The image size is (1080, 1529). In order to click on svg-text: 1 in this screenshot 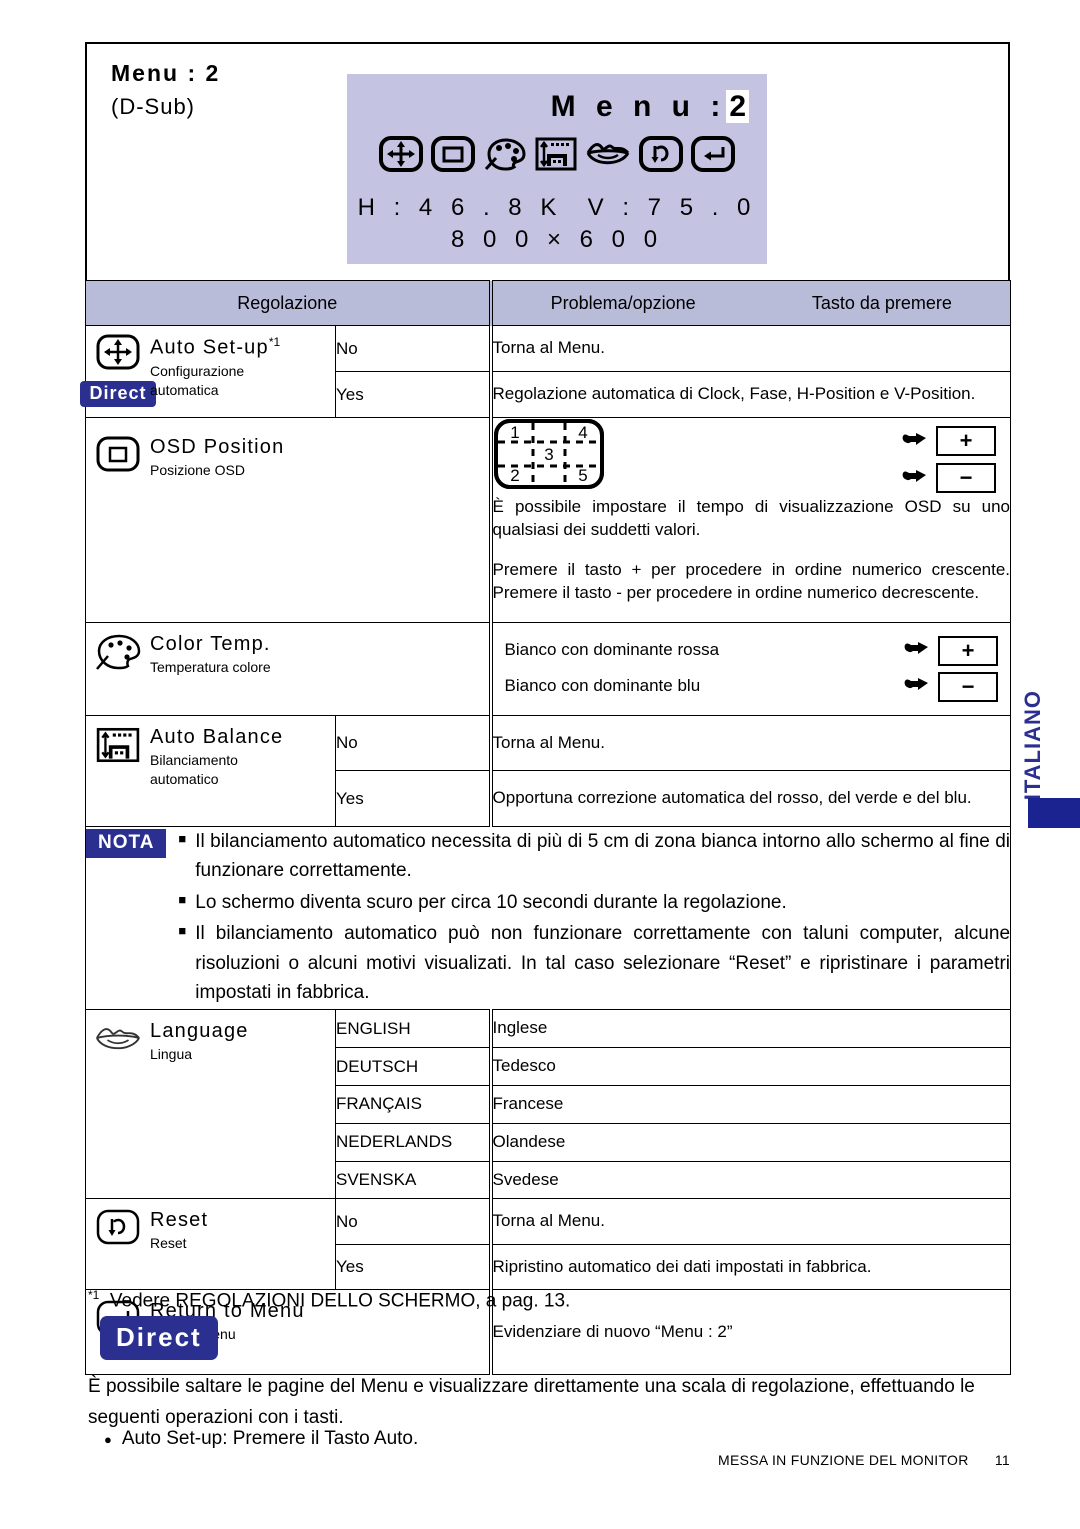, I will do `click(514, 432)`.